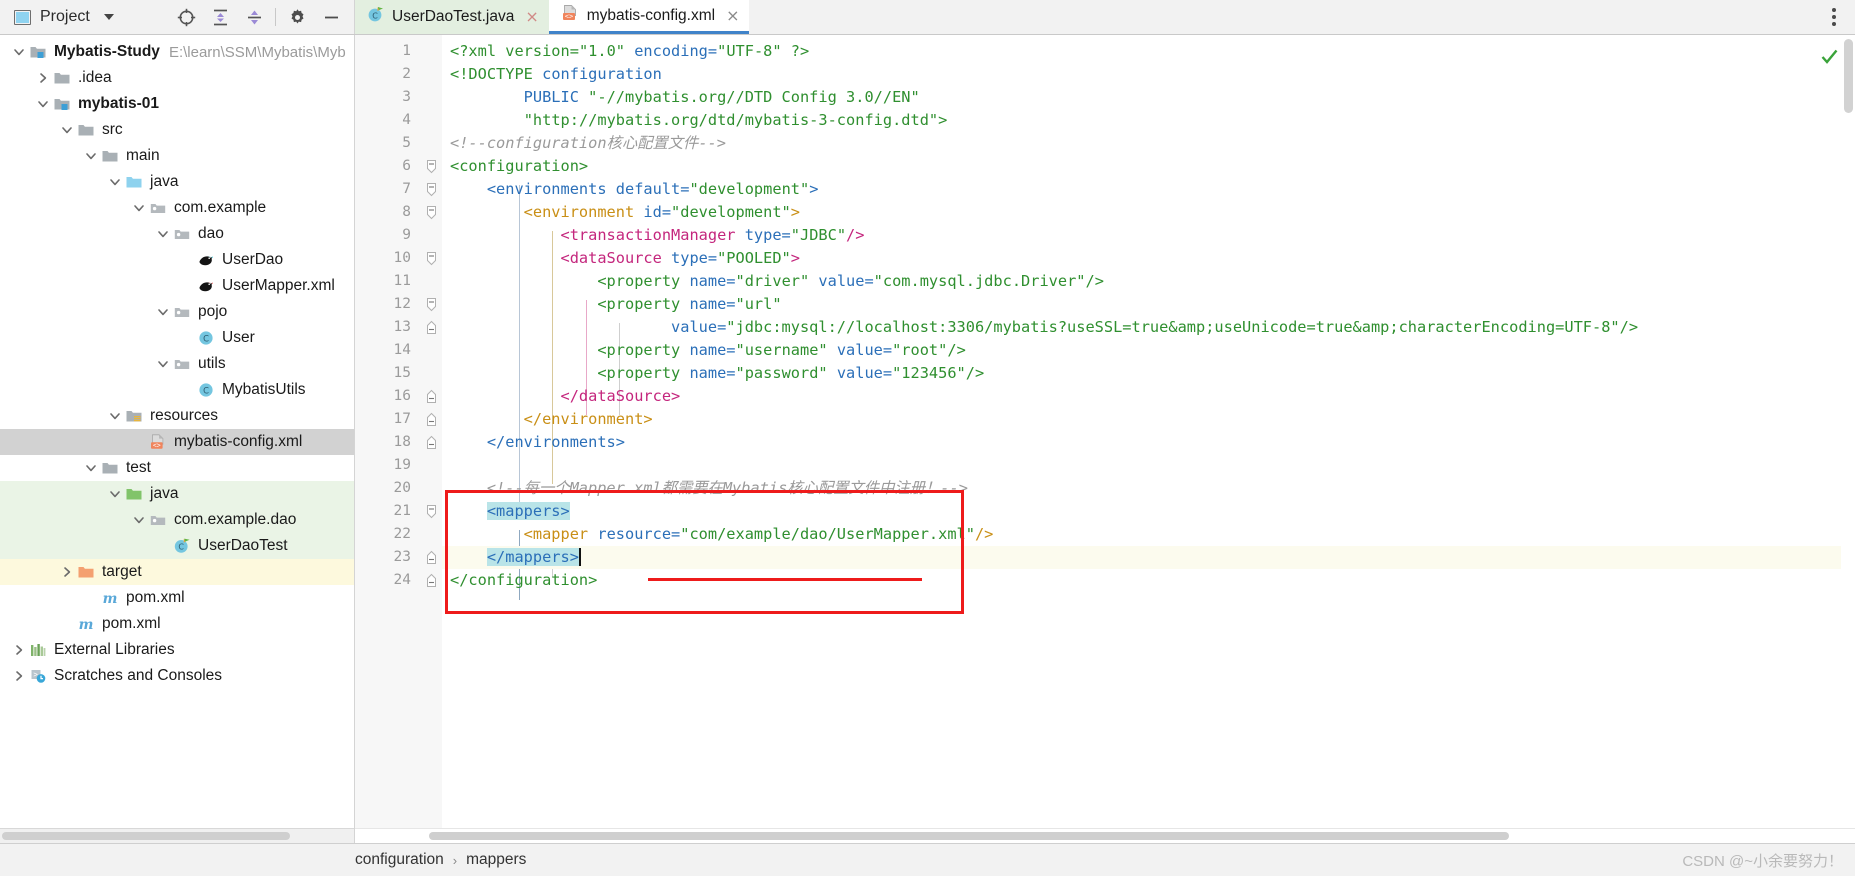 The width and height of the screenshot is (1855, 876). Describe the element at coordinates (1148, 212) in the screenshot. I see `code-line: <environment id="development">` at that location.